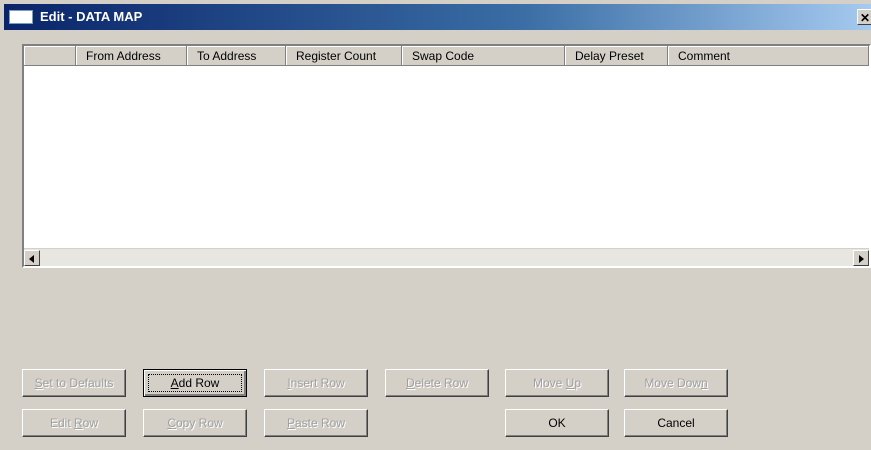  I want to click on title-bar: Edit - DATA MAP ✕, so click(437, 17).